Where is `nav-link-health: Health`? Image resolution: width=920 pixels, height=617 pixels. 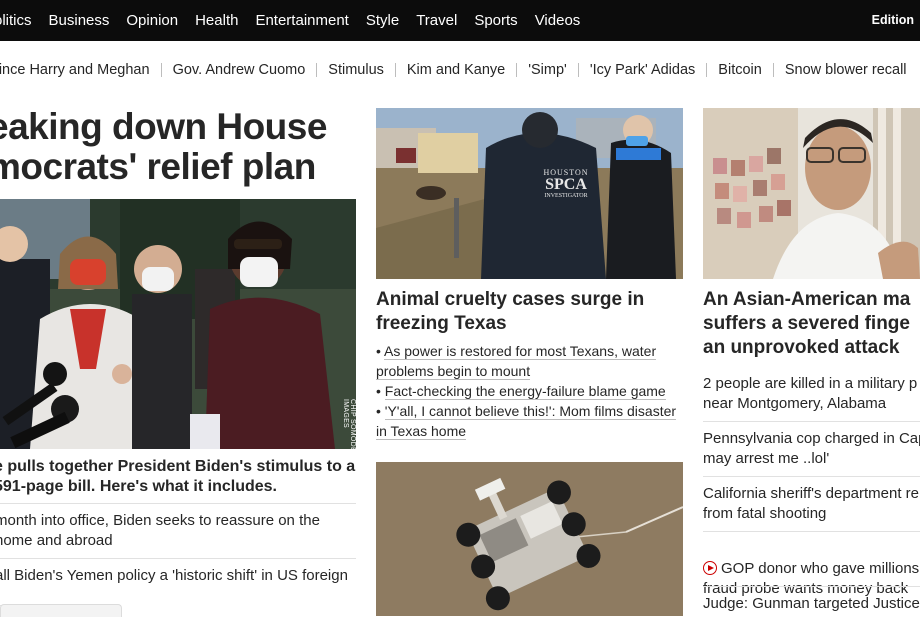 nav-link-health: Health is located at coordinates (216, 20).